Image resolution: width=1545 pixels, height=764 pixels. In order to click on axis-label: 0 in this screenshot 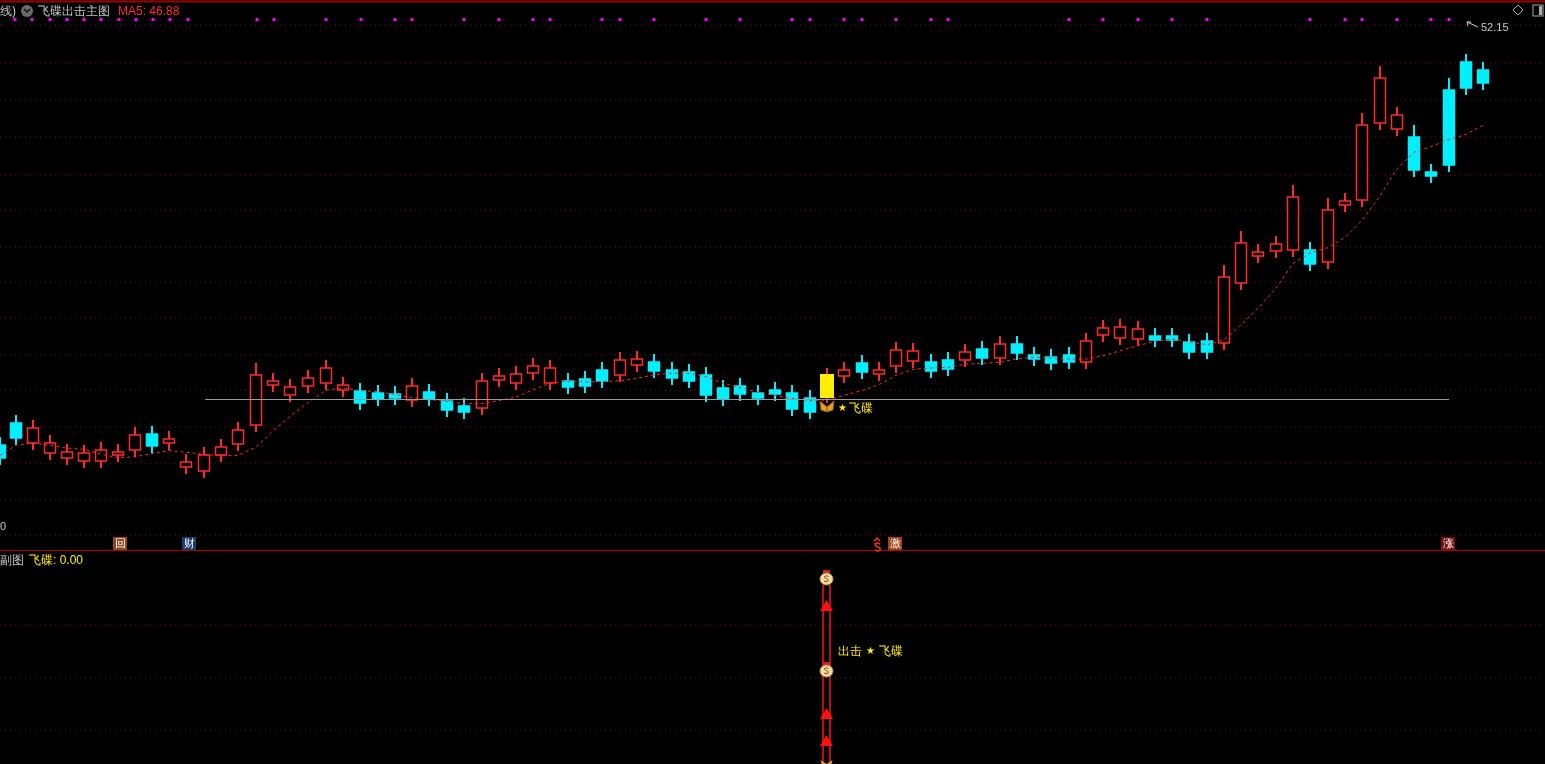, I will do `click(3, 526)`.